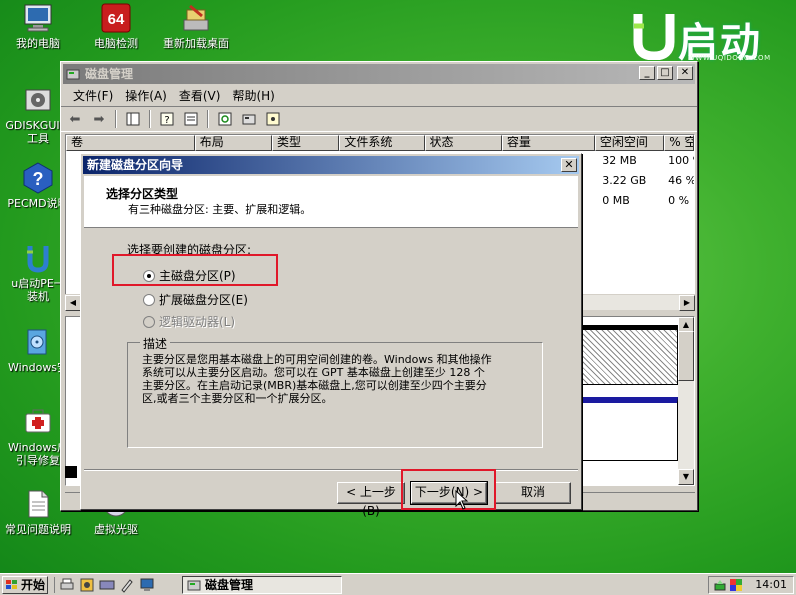  I want to click on cell-free: 32 MB, so click(619, 160).